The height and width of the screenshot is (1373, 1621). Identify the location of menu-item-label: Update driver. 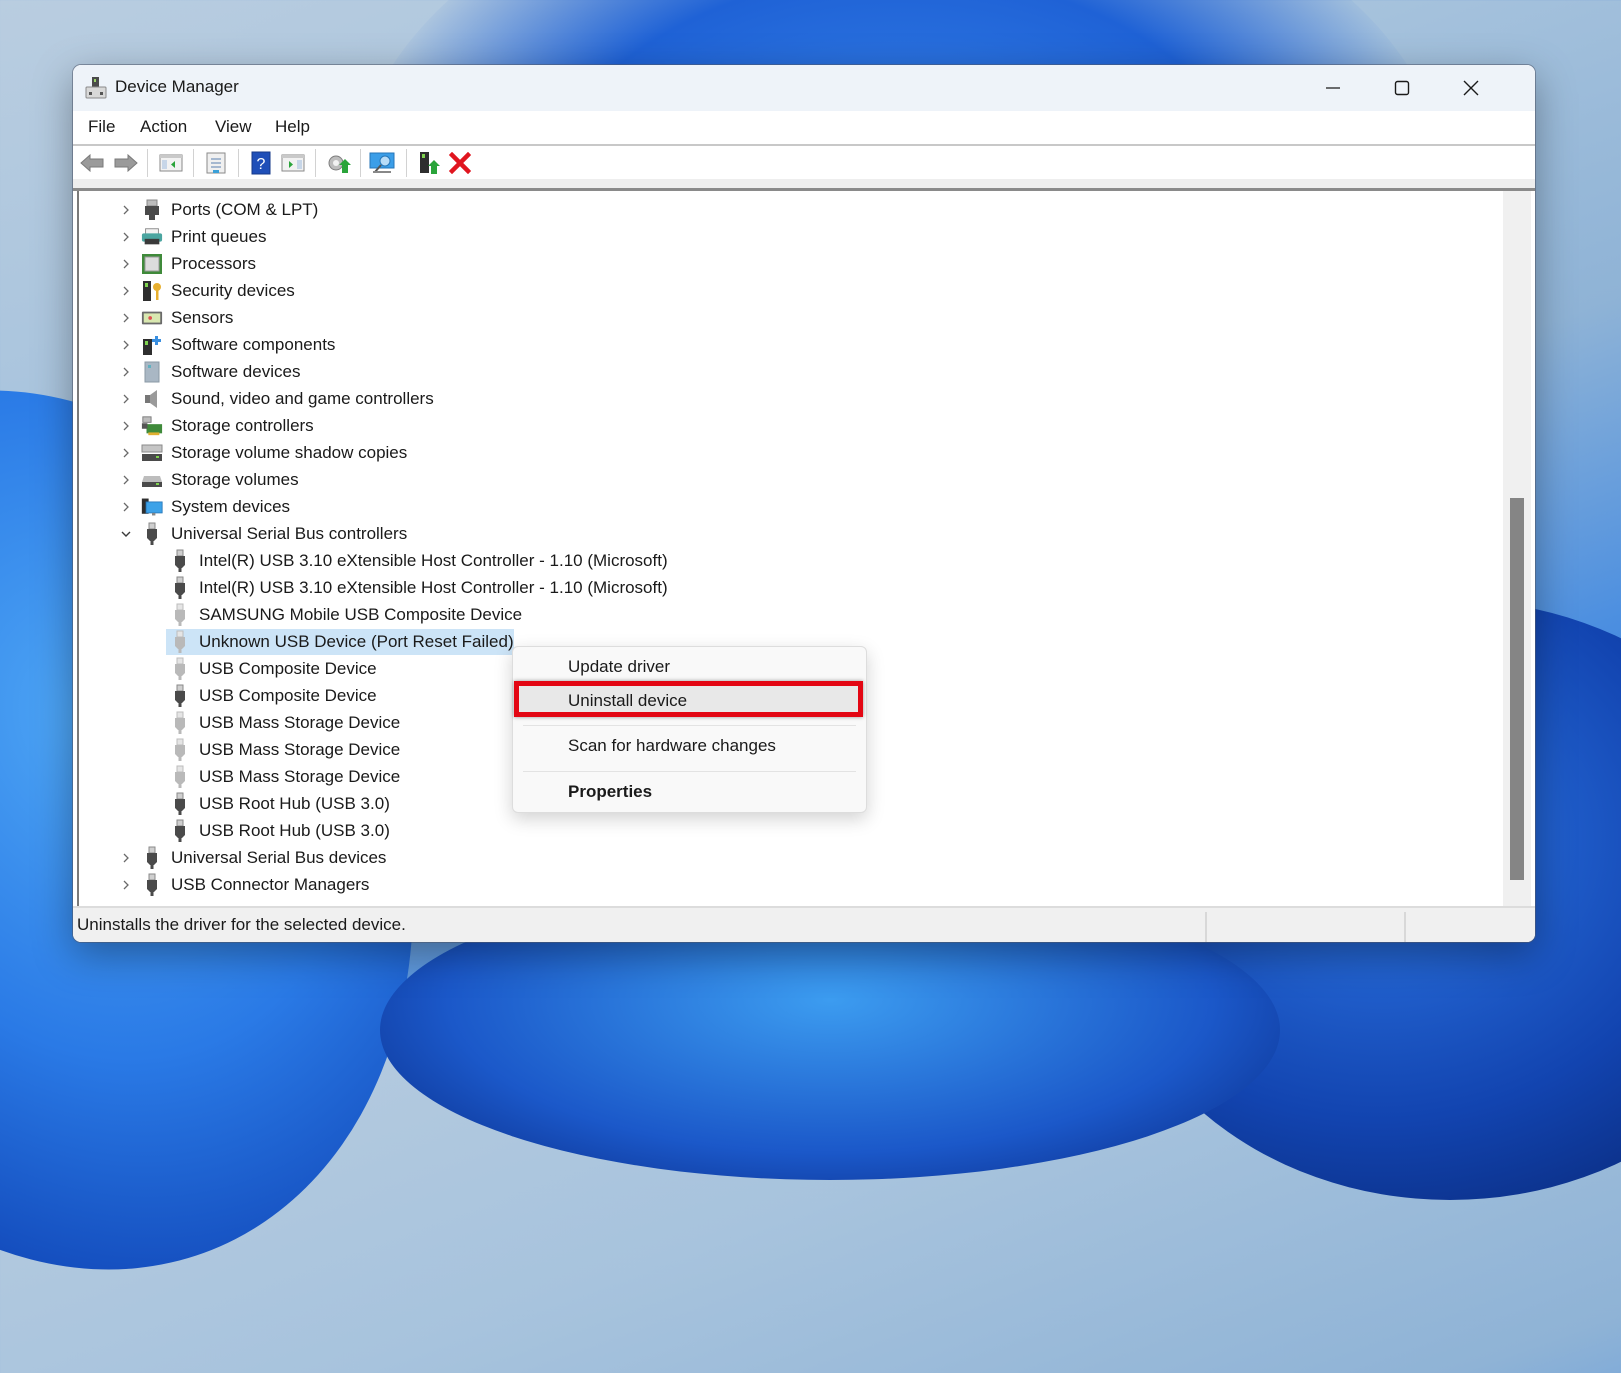
(619, 666).